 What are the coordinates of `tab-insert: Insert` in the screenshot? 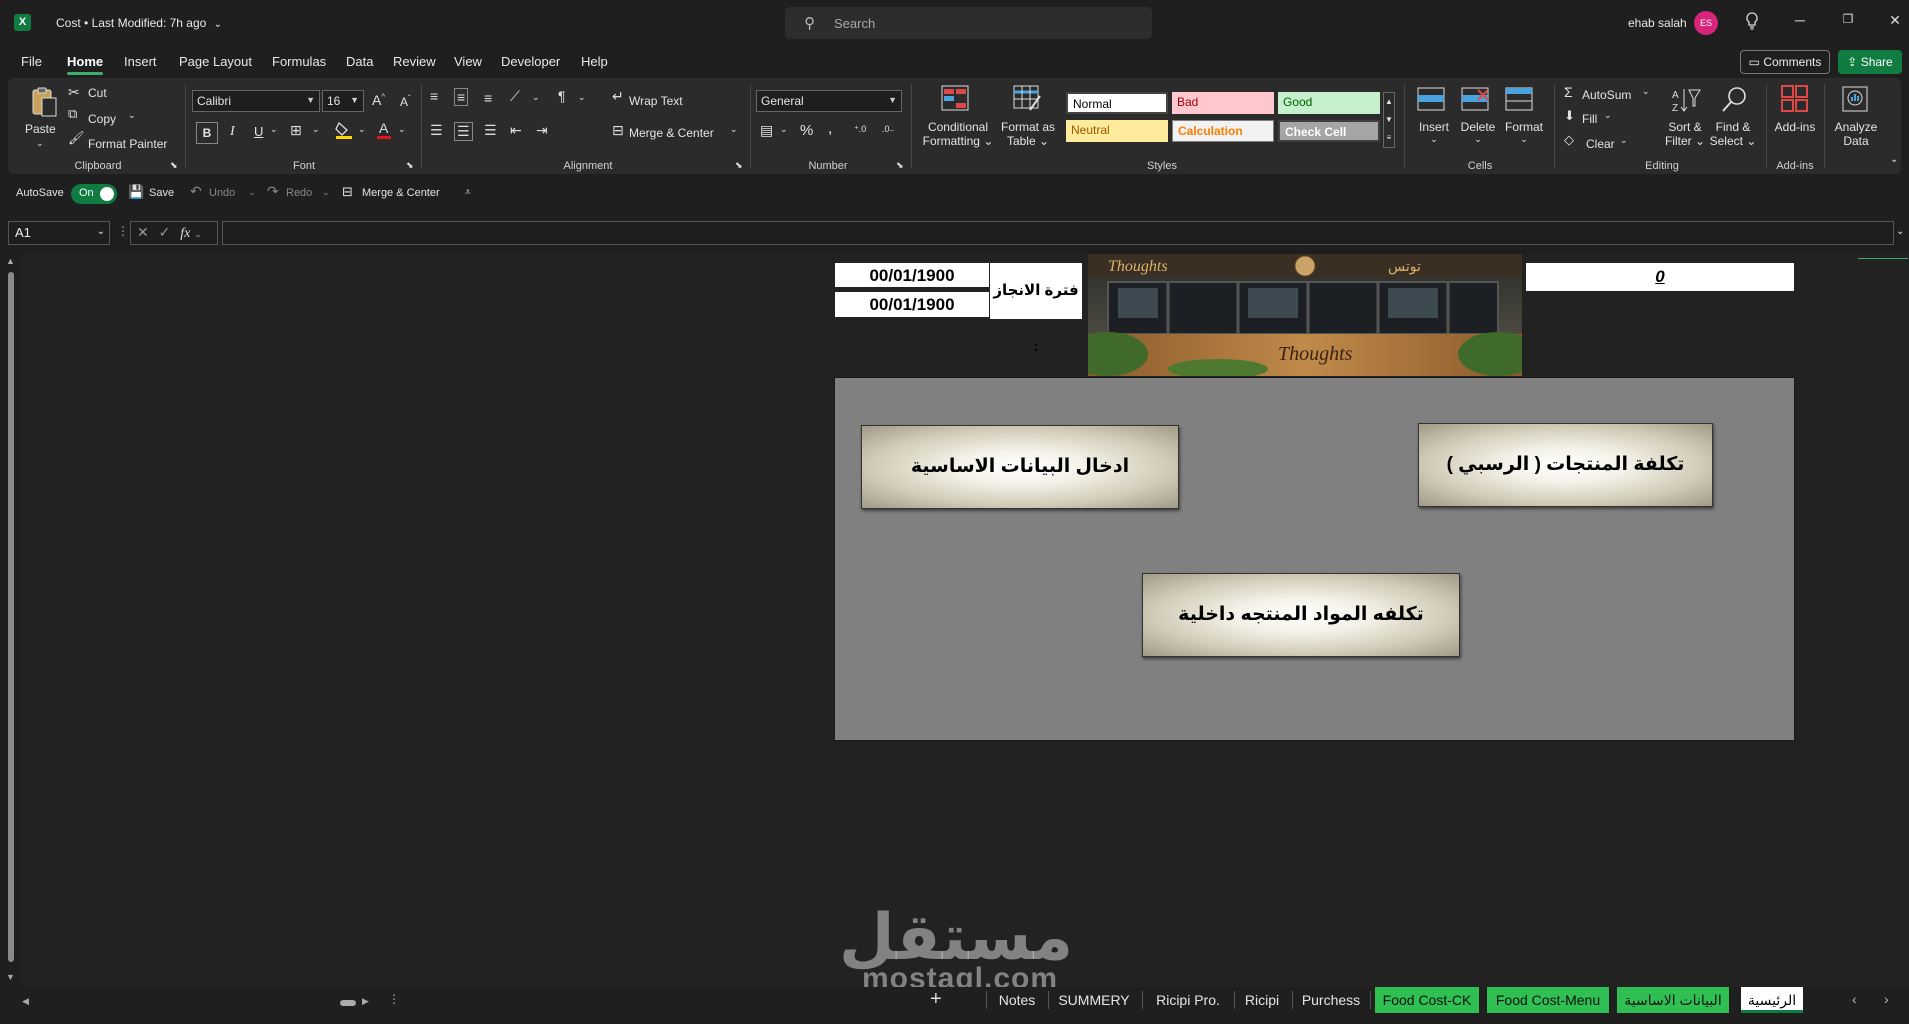 It's located at (140, 61).